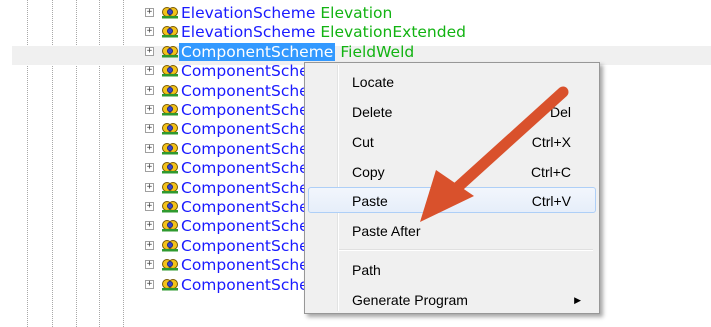 The height and width of the screenshot is (327, 711). I want to click on tree-row: + ComponentScheme FieldWeld, so click(355, 52).